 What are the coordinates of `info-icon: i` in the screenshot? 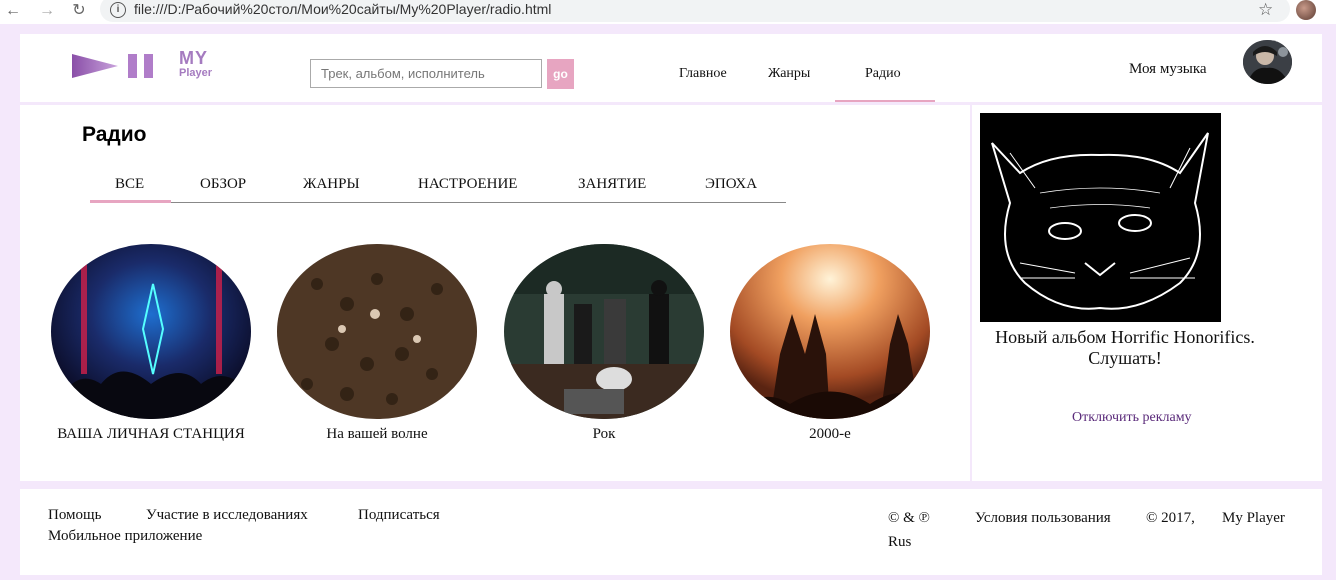 It's located at (118, 10).